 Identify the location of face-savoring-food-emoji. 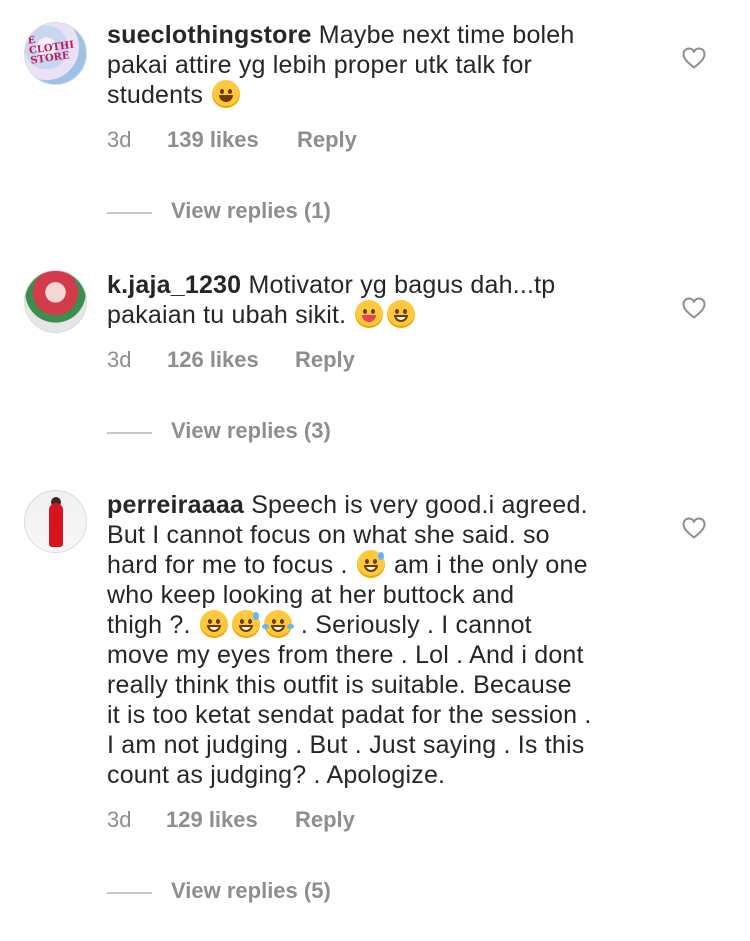
(369, 314).